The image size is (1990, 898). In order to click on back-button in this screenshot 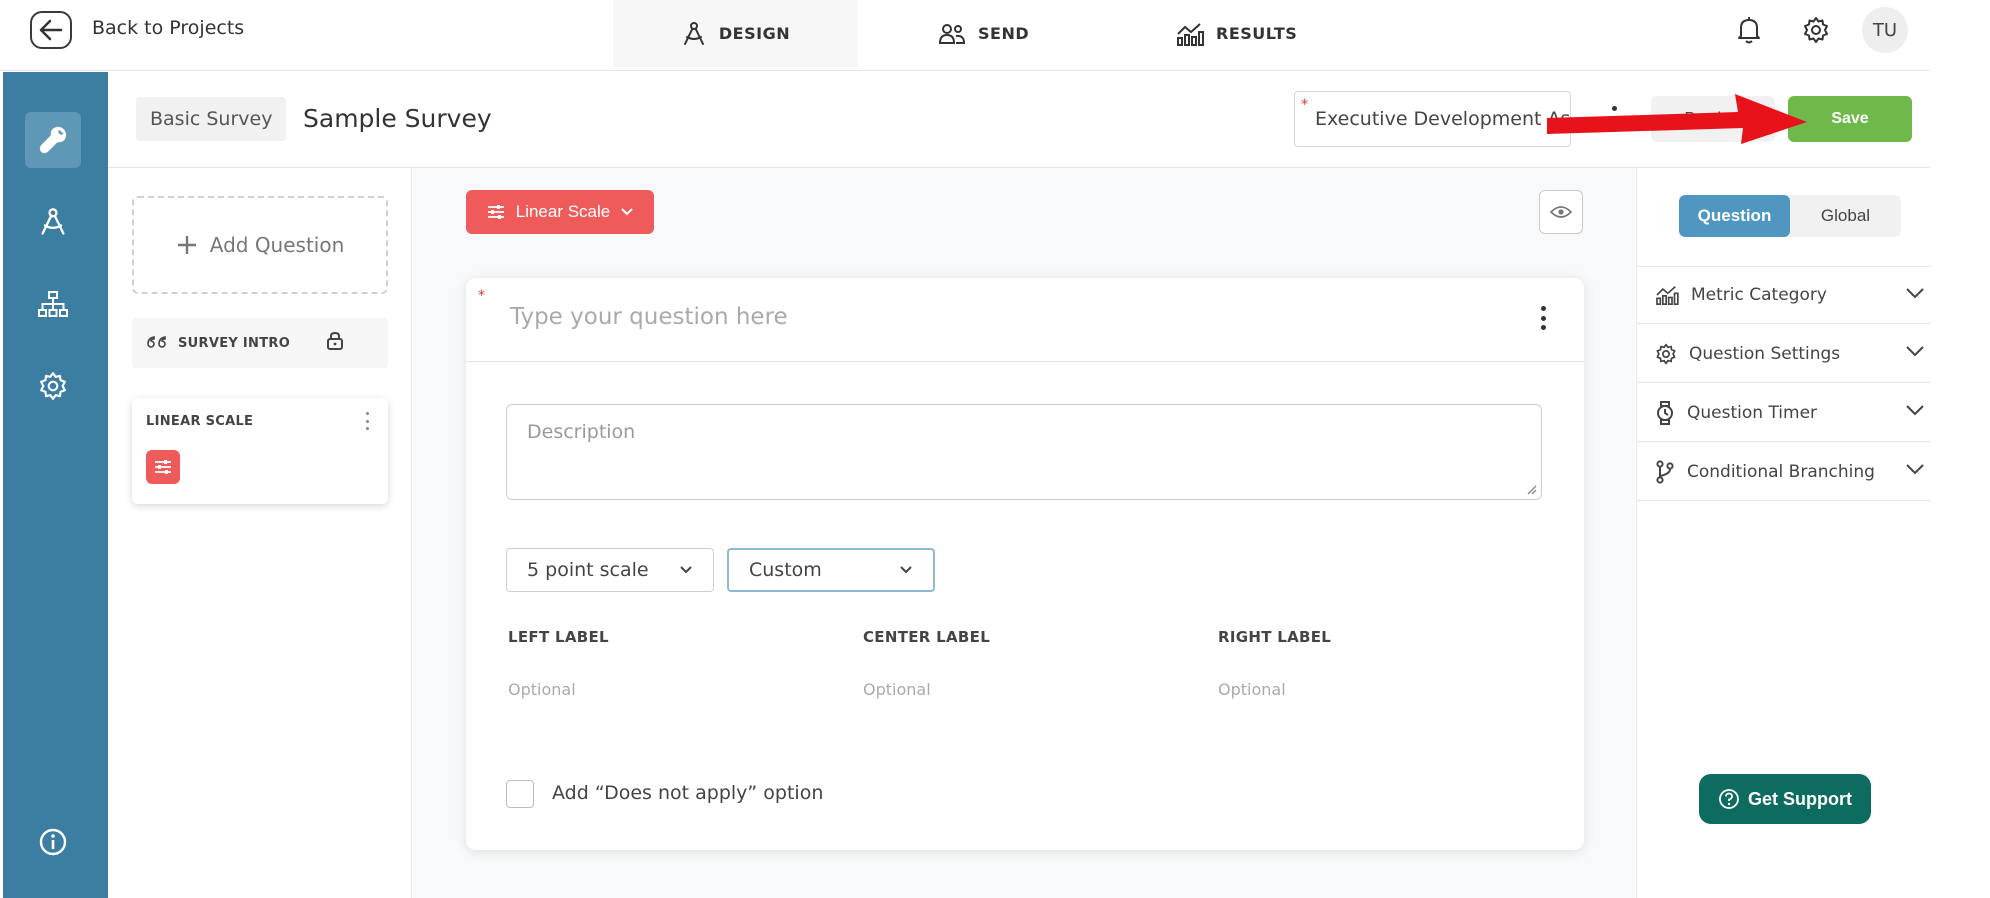, I will do `click(51, 30)`.